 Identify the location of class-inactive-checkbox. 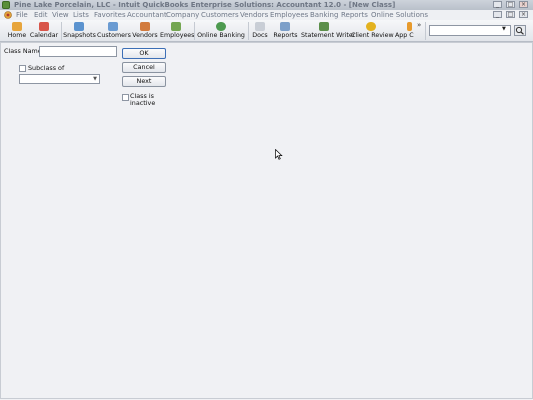
(125, 97).